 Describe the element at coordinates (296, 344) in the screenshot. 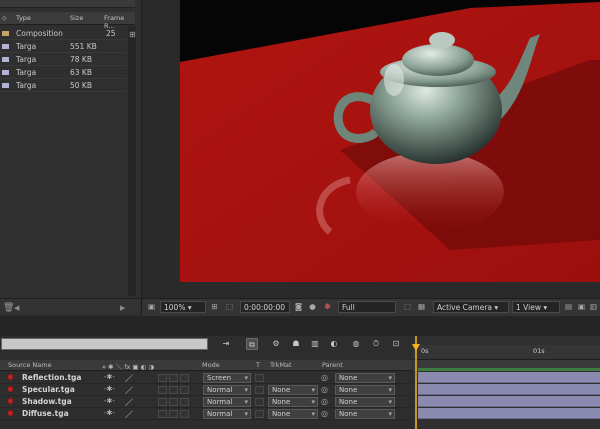

I see `shy-layers-icon: ☗` at that location.